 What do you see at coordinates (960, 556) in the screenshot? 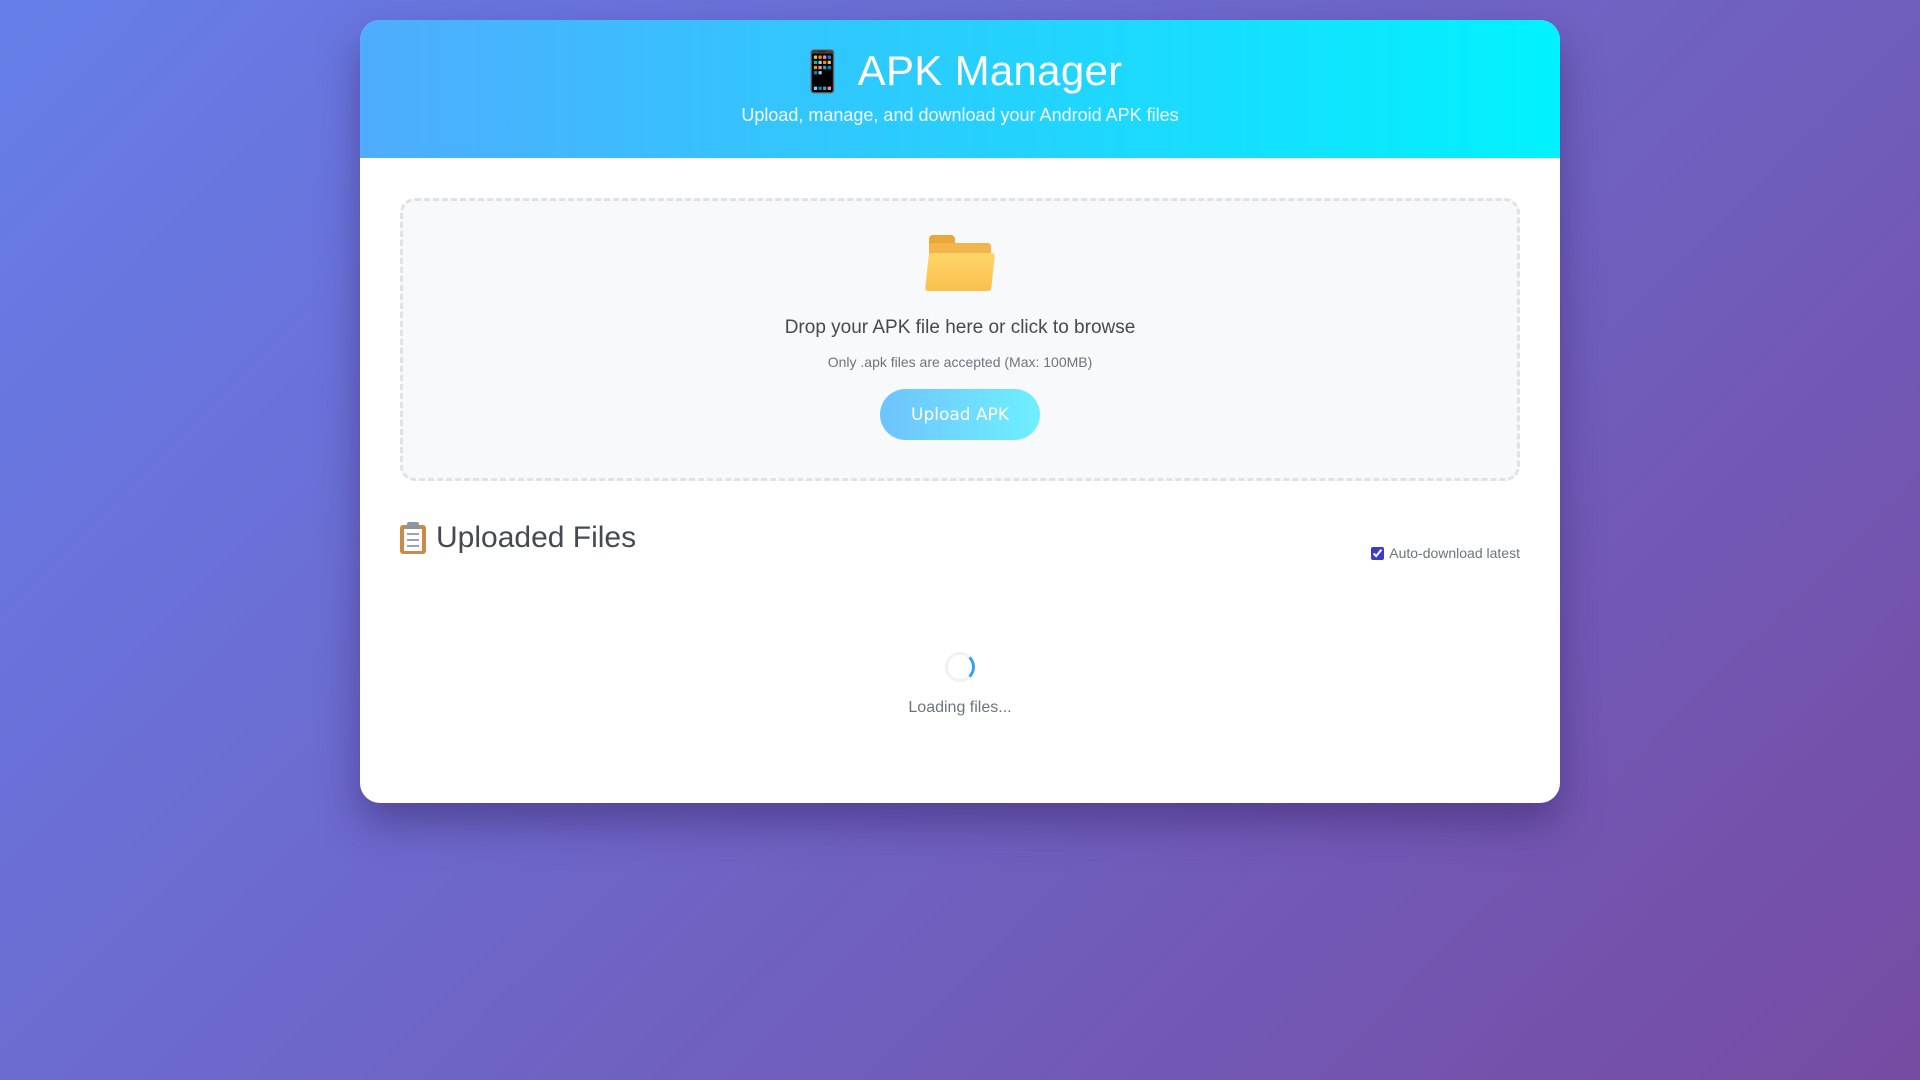
I see `files-header: Uploaded Files Auto-download latest` at bounding box center [960, 556].